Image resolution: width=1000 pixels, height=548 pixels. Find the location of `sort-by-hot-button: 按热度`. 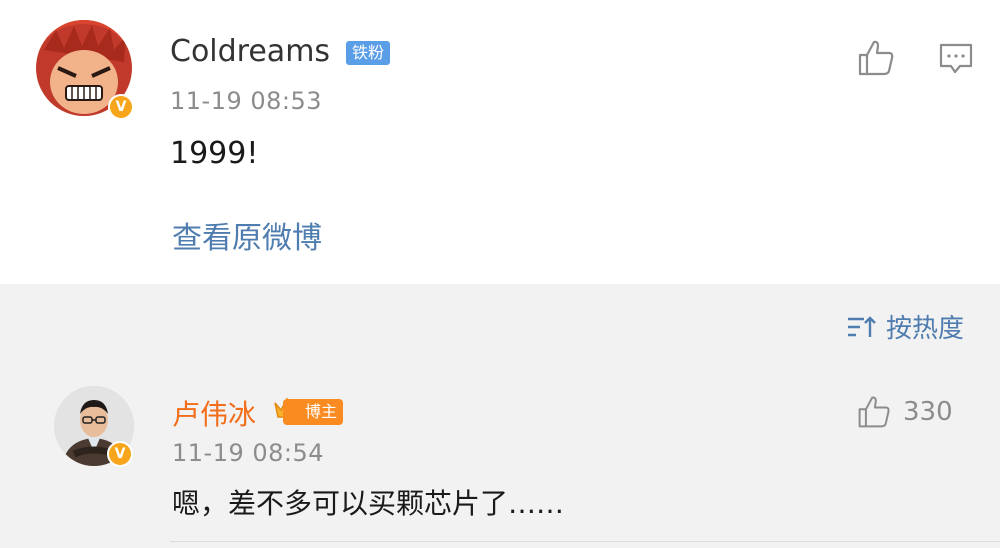

sort-by-hot-button: 按热度 is located at coordinates (905, 326).